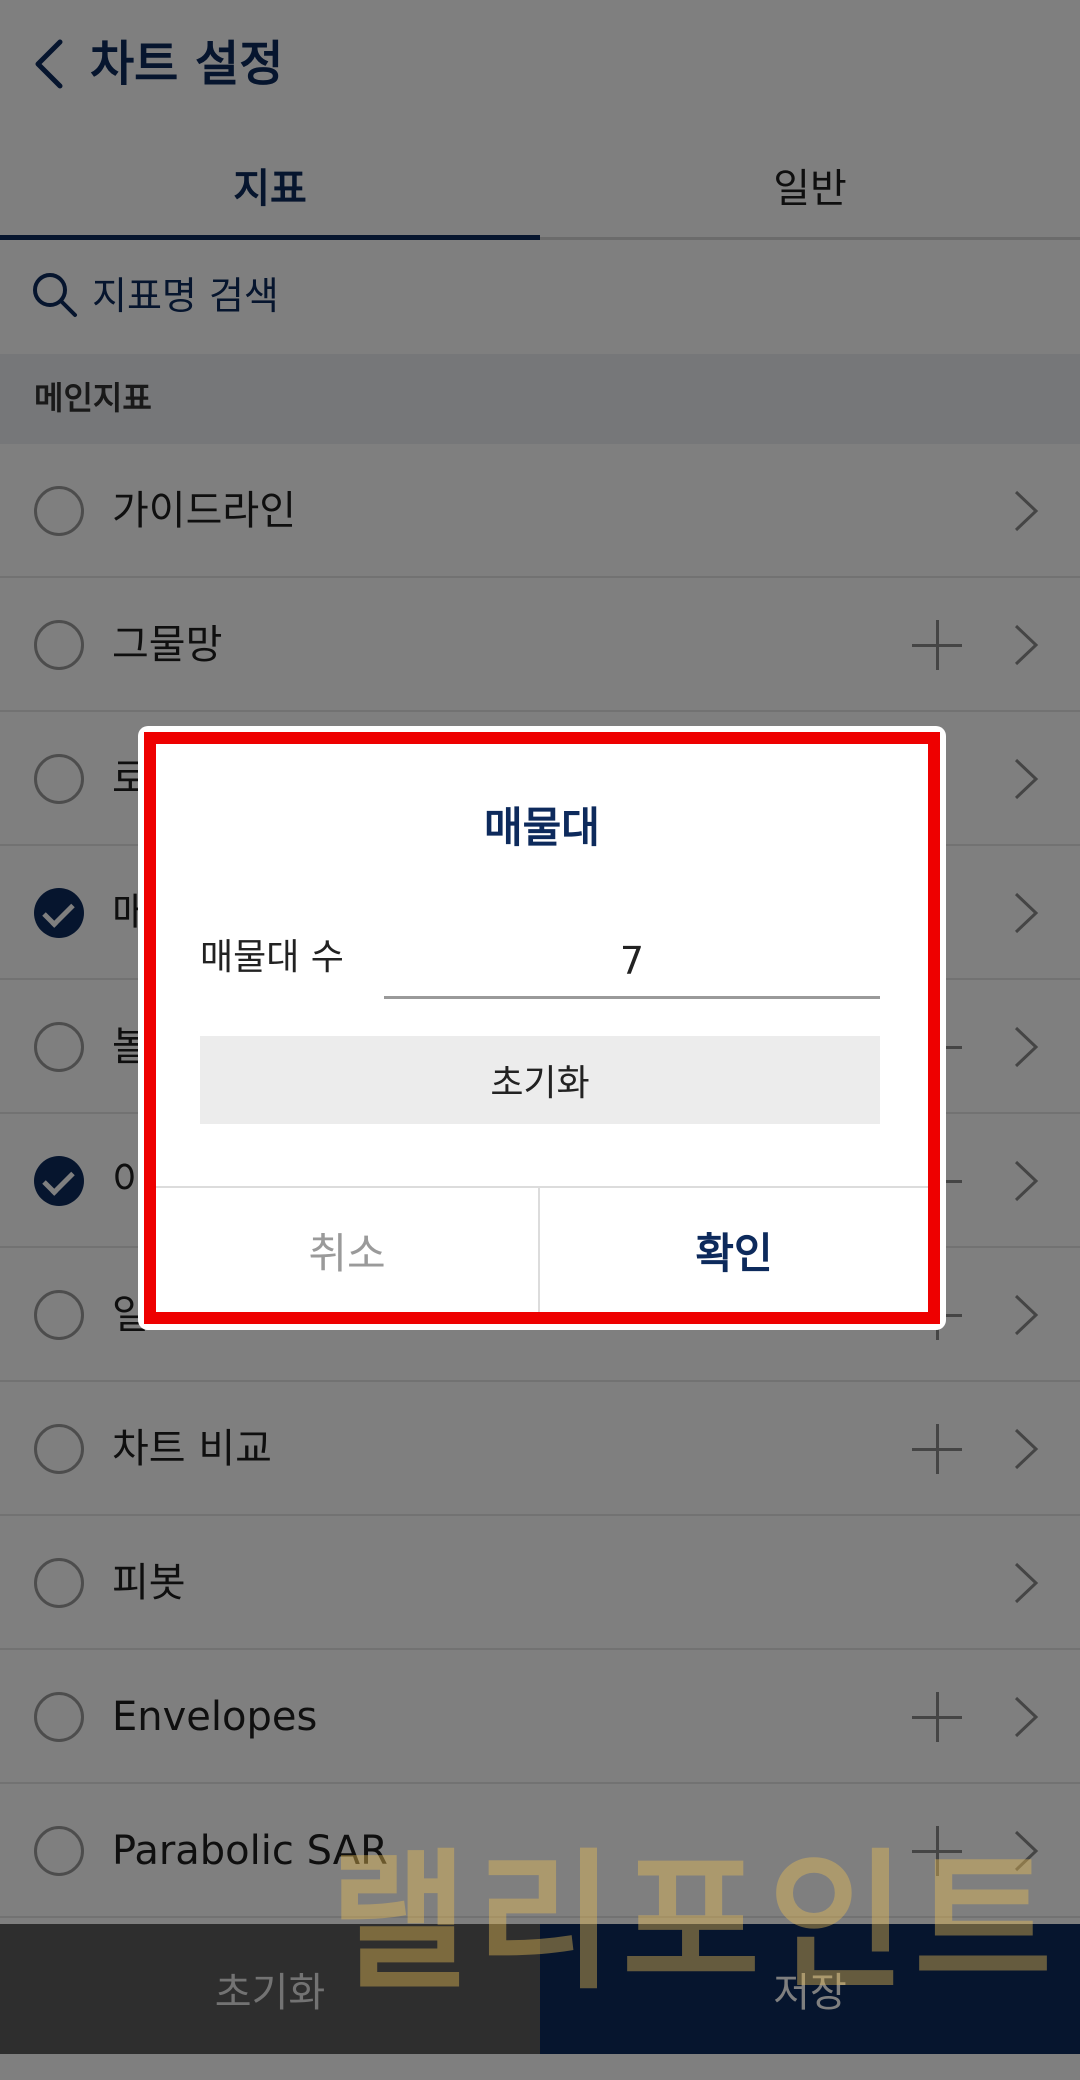 Image resolution: width=1080 pixels, height=2080 pixels. What do you see at coordinates (632, 962) in the screenshot?
I see `volume-count-input` at bounding box center [632, 962].